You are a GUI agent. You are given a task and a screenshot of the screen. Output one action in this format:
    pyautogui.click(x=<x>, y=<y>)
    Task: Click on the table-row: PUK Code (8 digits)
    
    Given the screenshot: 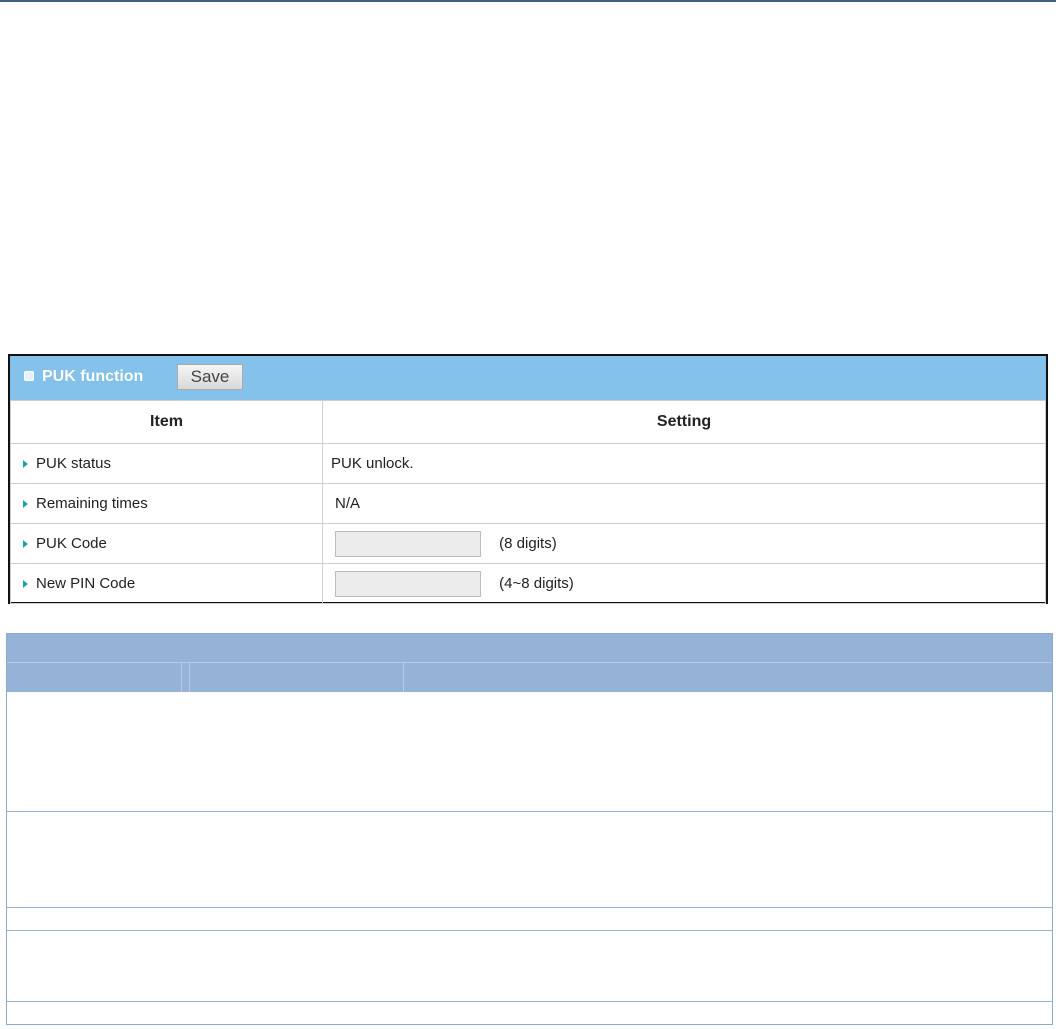 What is the action you would take?
    pyautogui.click(x=528, y=543)
    